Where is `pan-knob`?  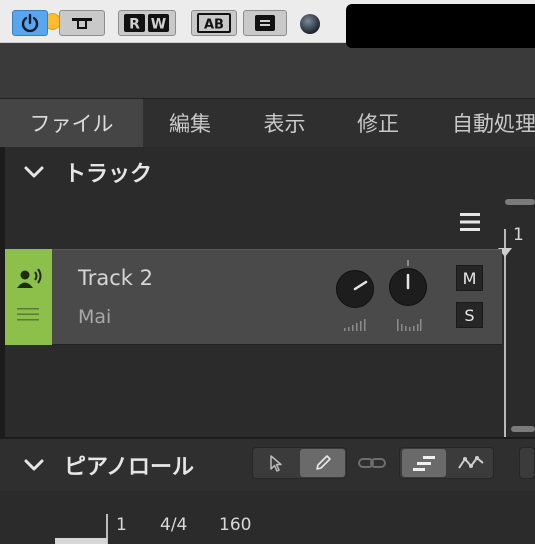
pan-knob is located at coordinates (408, 287).